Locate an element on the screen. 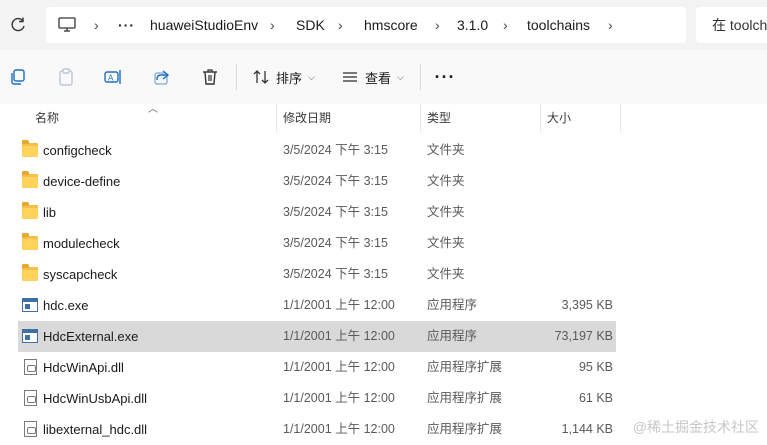 The image size is (767, 445). computer-icon is located at coordinates (67, 24).